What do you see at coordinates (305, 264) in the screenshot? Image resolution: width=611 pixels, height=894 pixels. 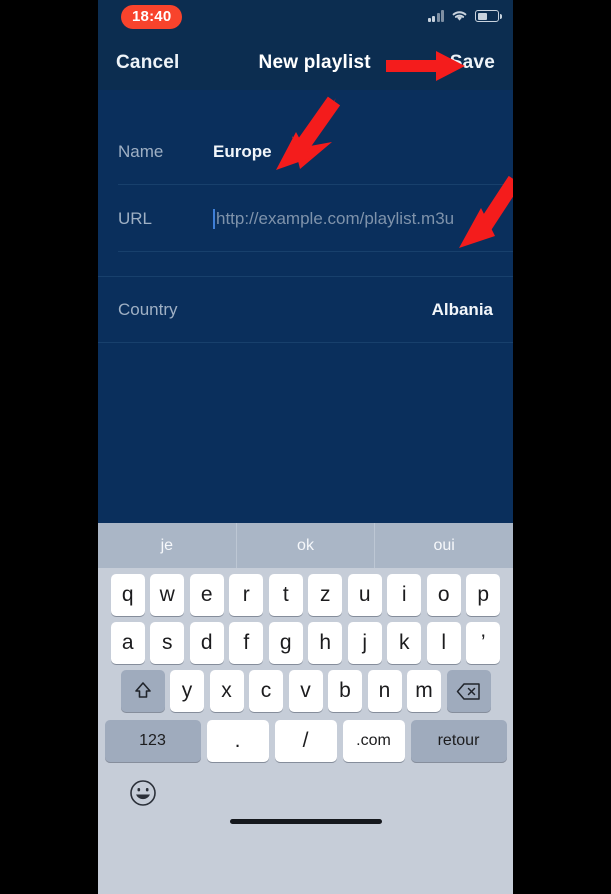 I see `form-gap` at bounding box center [305, 264].